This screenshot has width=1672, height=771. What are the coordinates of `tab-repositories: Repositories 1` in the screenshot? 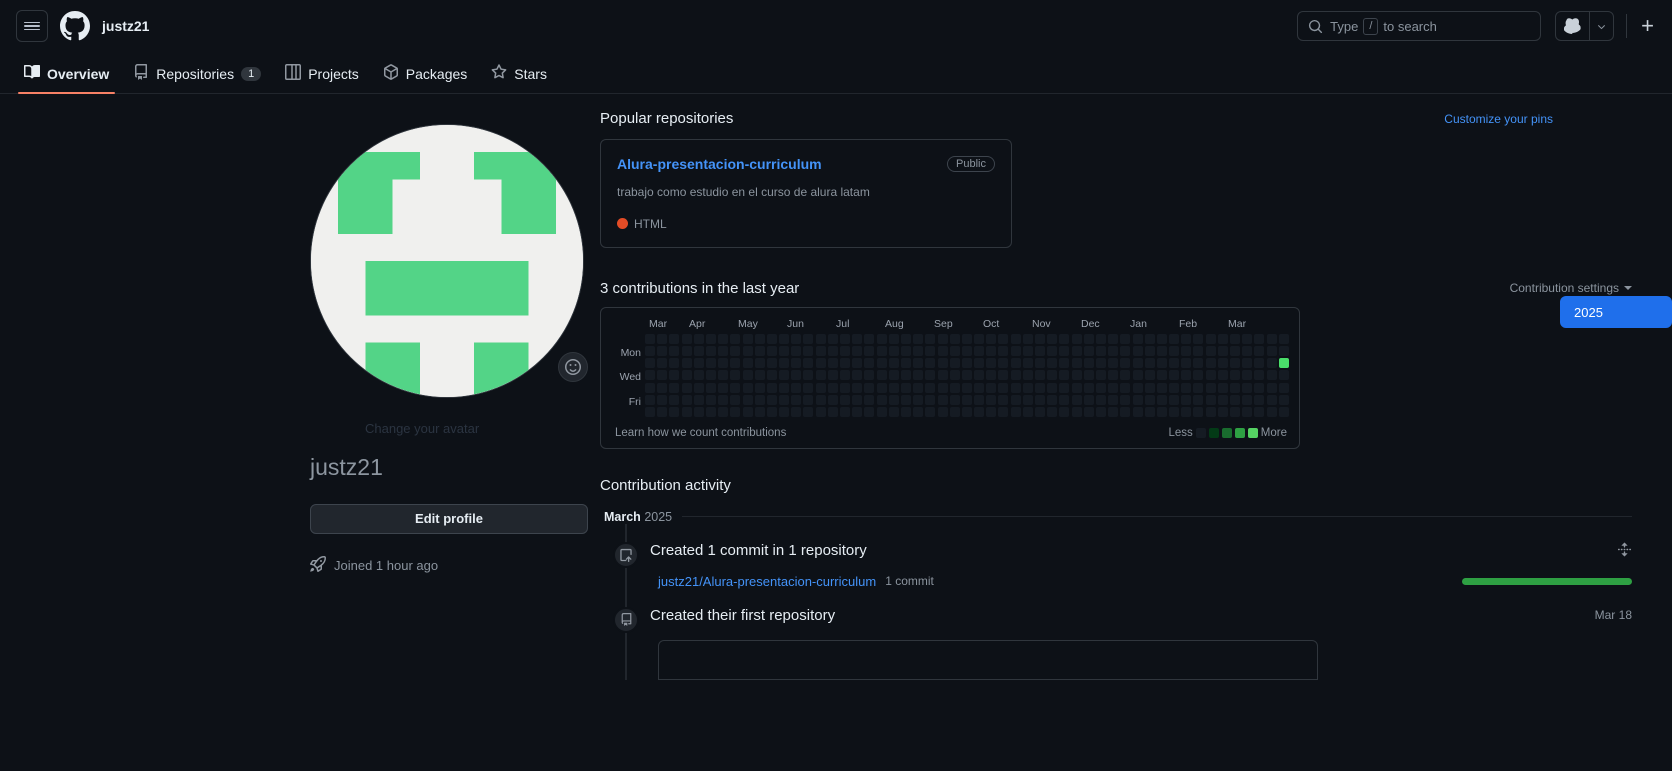 It's located at (197, 78).